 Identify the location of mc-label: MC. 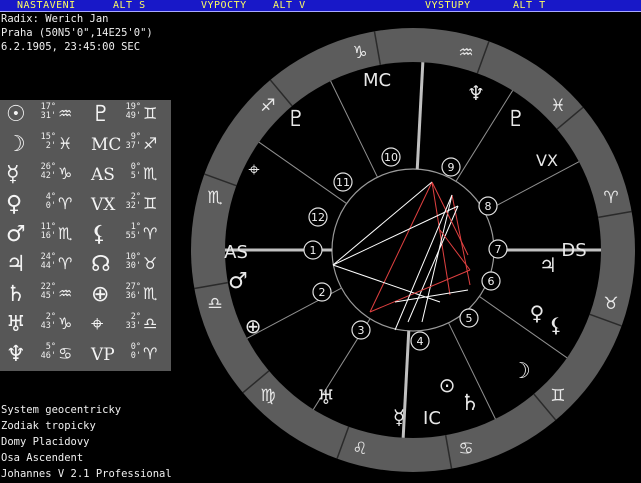
(377, 80).